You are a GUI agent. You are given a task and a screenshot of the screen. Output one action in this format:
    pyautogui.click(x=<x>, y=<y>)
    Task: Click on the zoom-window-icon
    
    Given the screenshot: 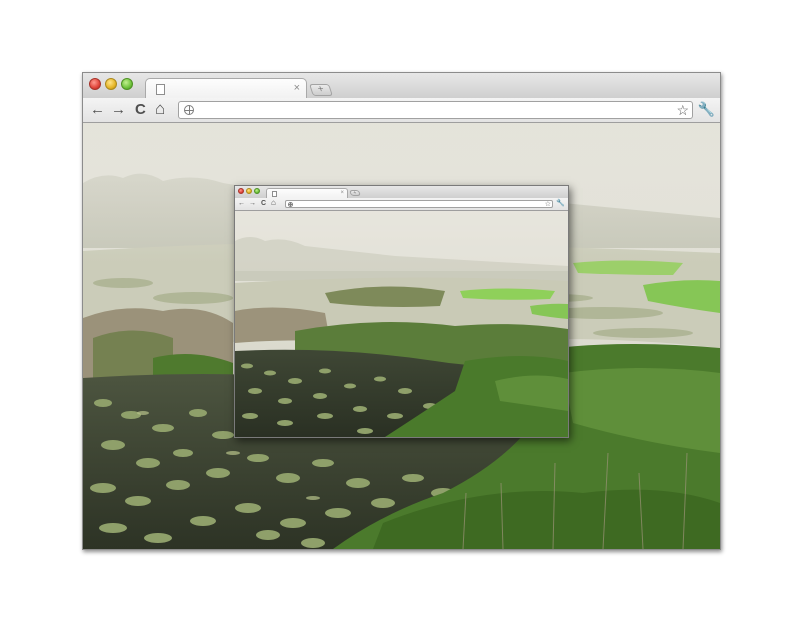 What is the action you would take?
    pyautogui.click(x=127, y=84)
    